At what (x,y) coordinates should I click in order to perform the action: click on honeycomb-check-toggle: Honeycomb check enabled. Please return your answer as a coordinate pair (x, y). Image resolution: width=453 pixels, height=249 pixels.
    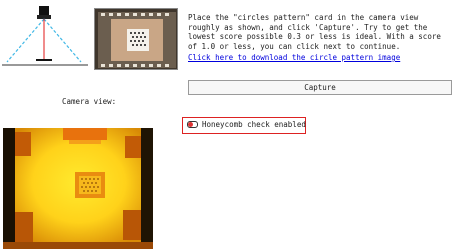
    Looking at the image, I should click on (246, 124).